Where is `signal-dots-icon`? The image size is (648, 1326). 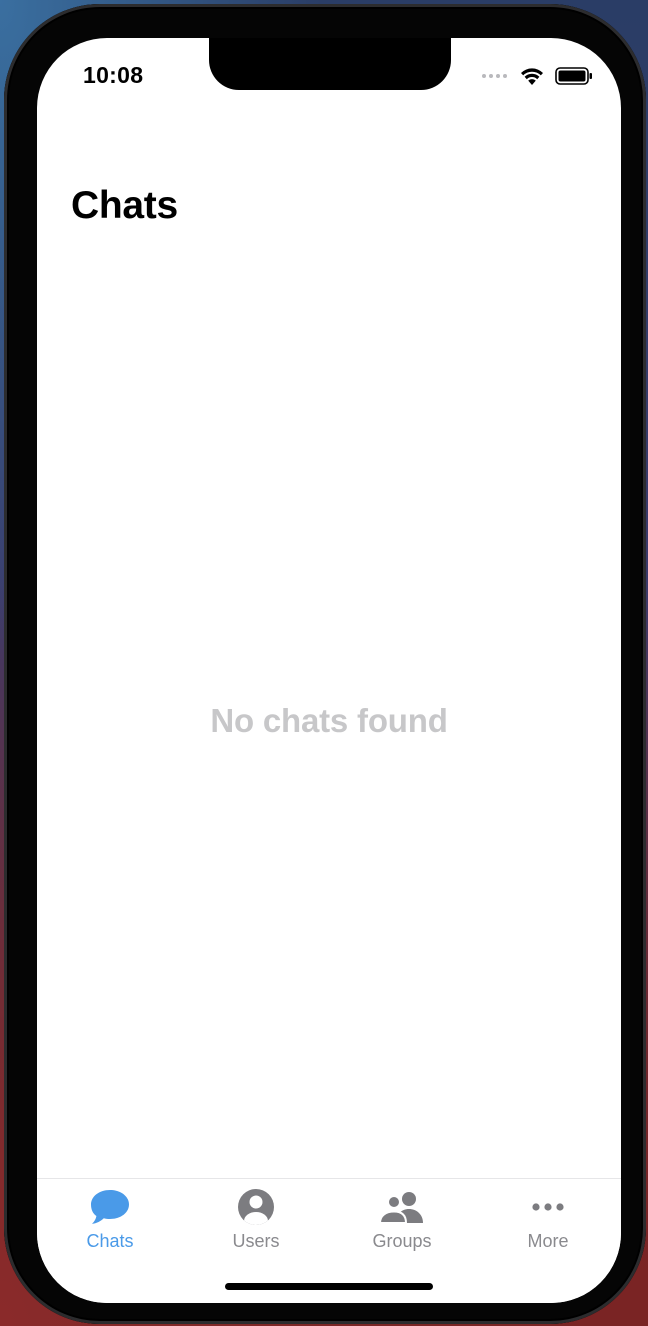 signal-dots-icon is located at coordinates (494, 76).